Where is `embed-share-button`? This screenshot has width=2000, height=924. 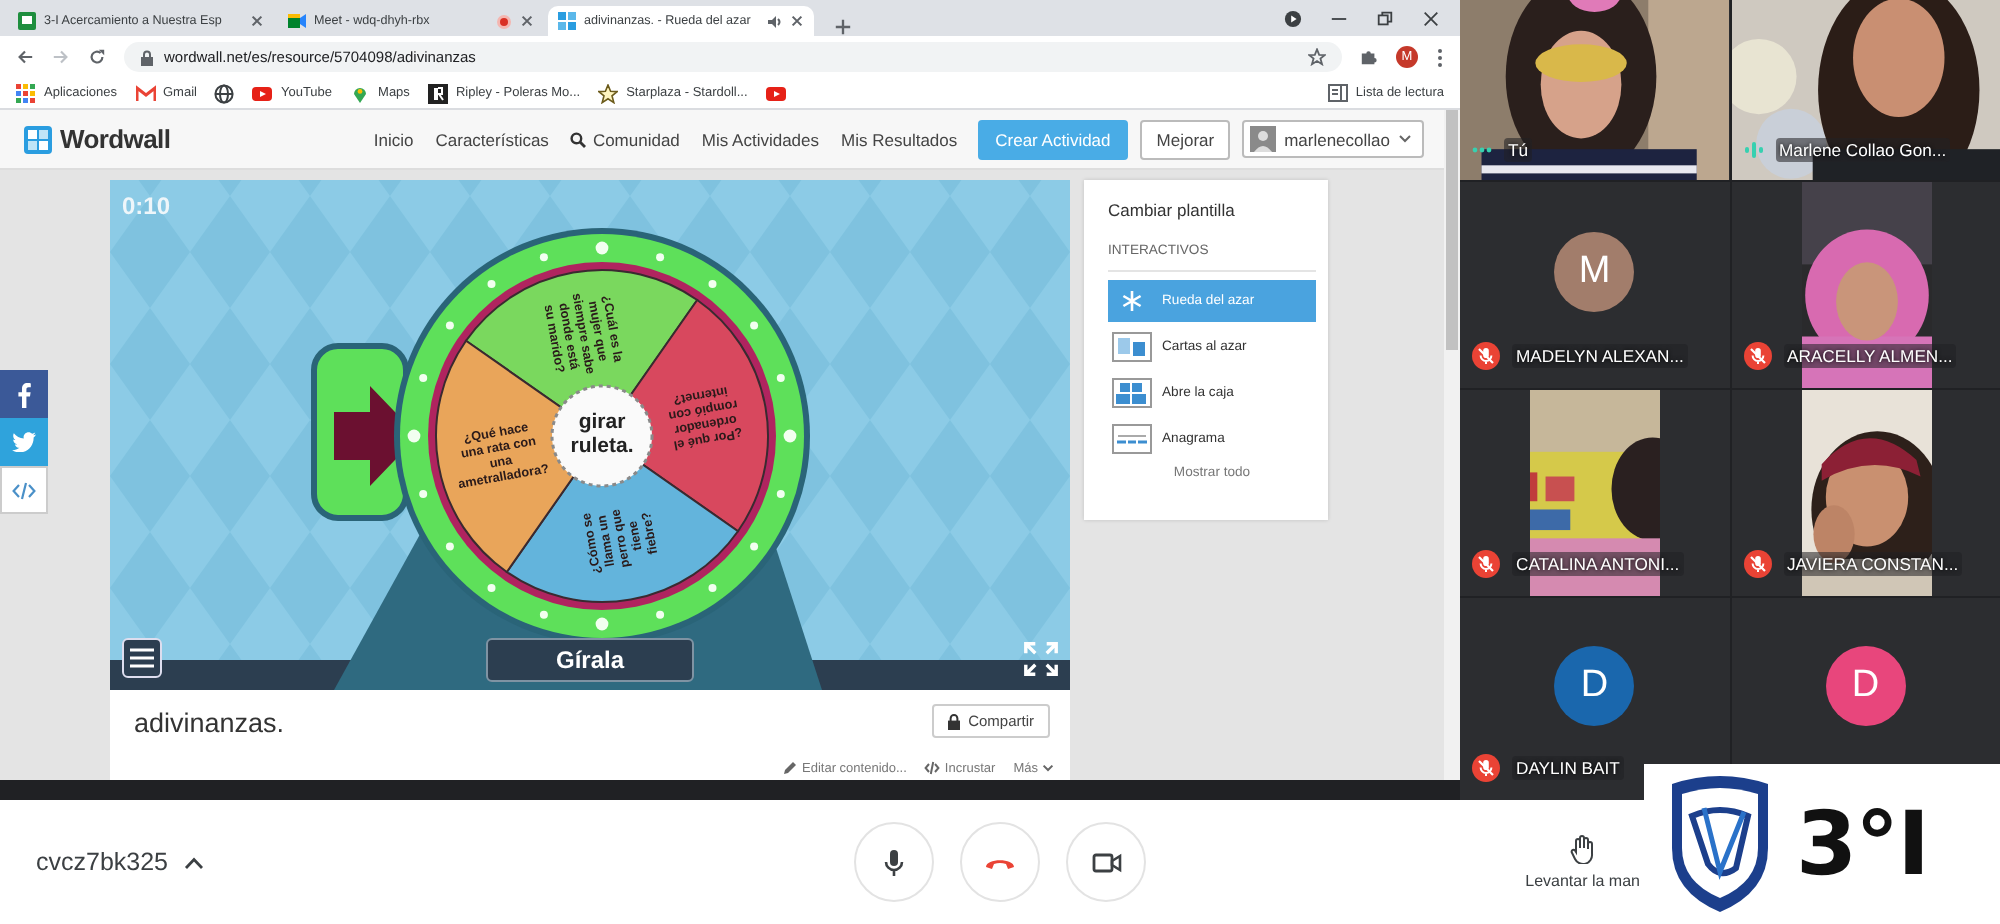 embed-share-button is located at coordinates (24, 490).